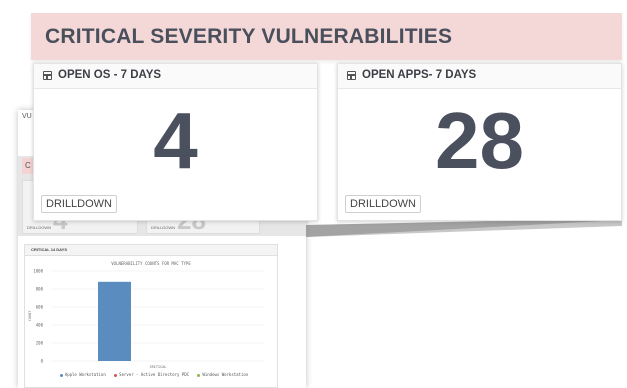 This screenshot has height=388, width=627. What do you see at coordinates (479, 76) in the screenshot?
I see `card-header: OPEN APPS- 7 DAYS` at bounding box center [479, 76].